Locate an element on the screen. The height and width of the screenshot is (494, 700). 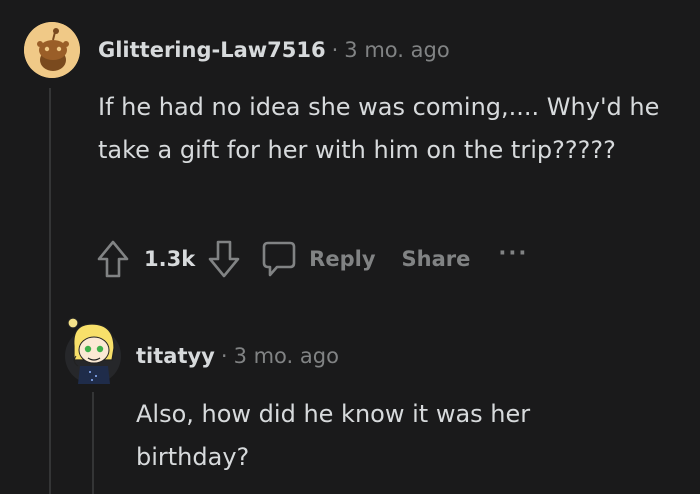
snoo-avatar-icon is located at coordinates (52, 50).